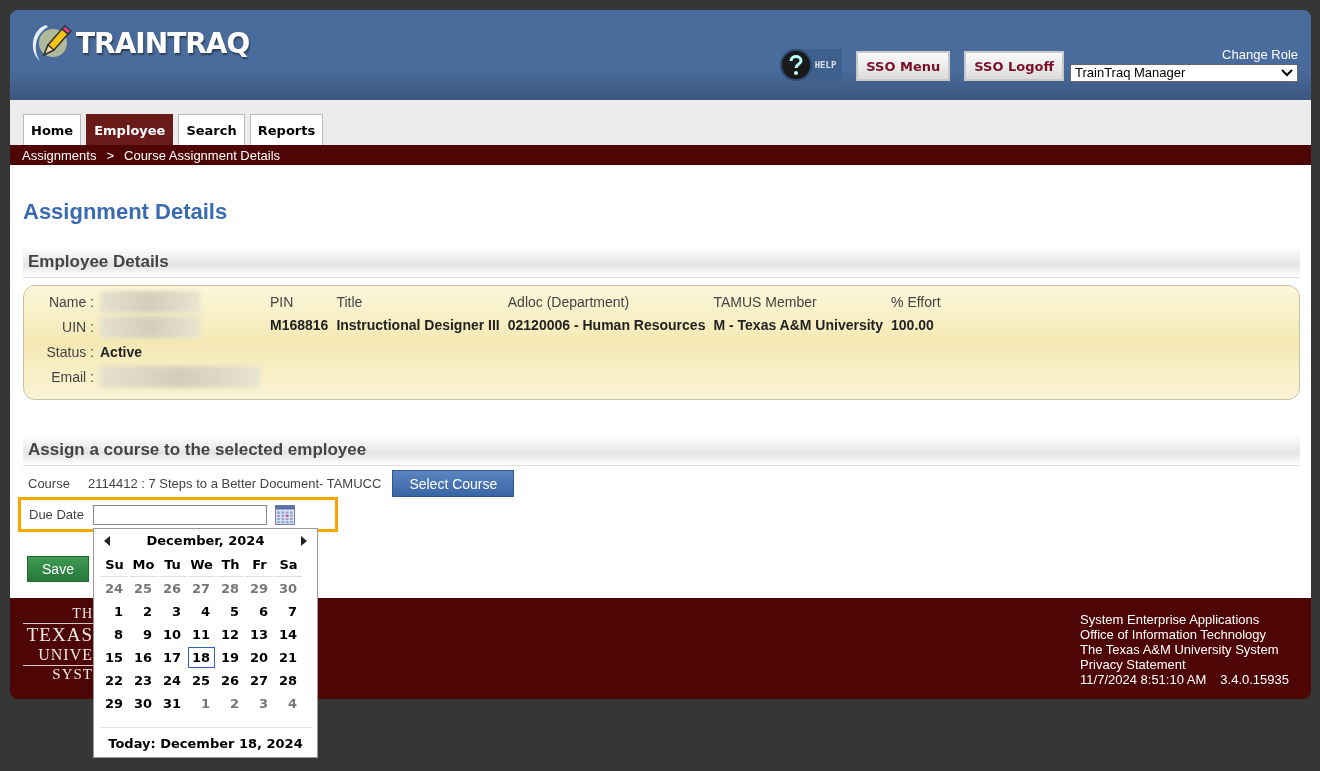 The height and width of the screenshot is (771, 1320). What do you see at coordinates (143, 565) in the screenshot?
I see `weekday-header: Mo` at bounding box center [143, 565].